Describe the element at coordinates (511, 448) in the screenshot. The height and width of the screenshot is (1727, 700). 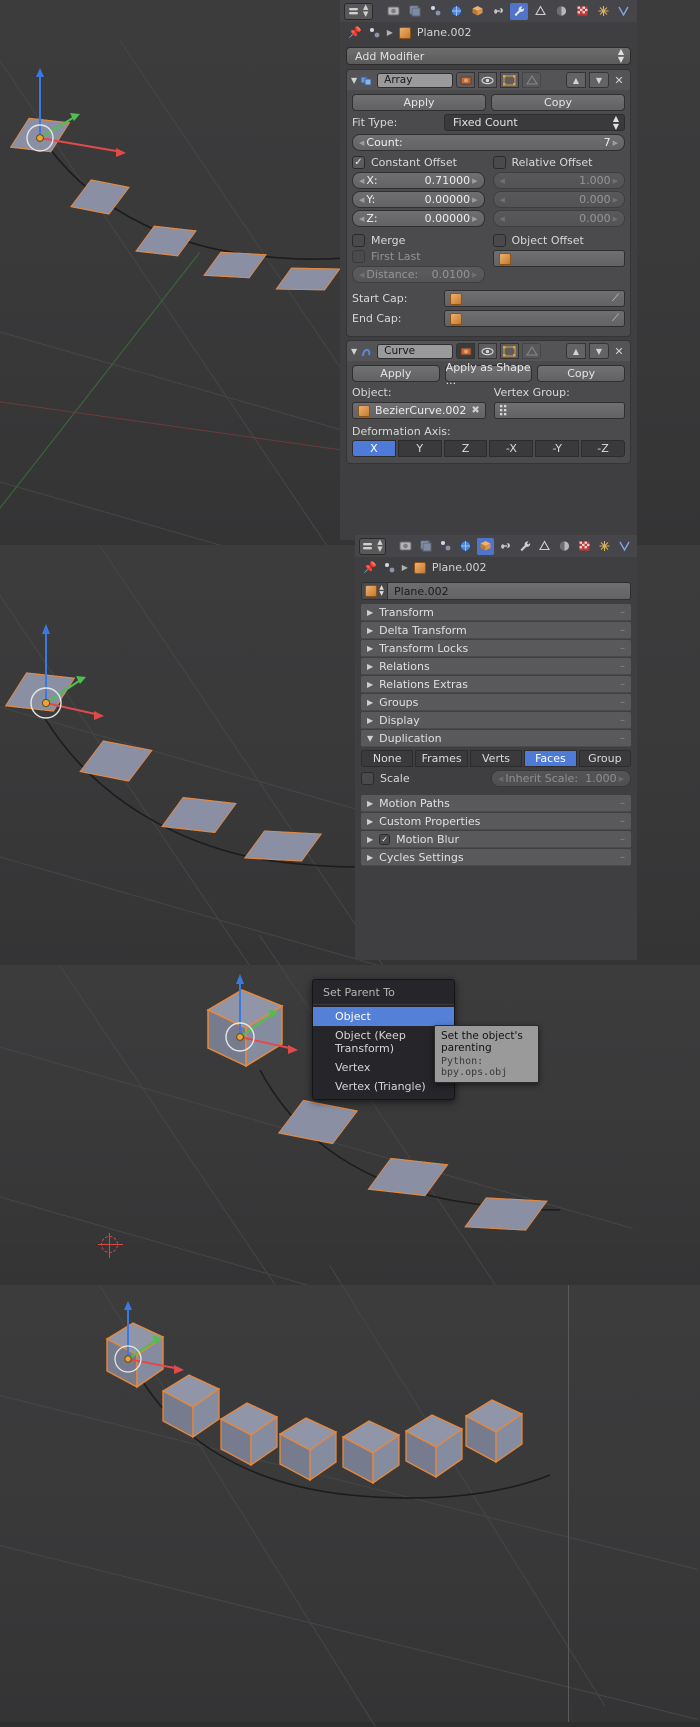
I see `axis-neg-x-button: -X` at that location.